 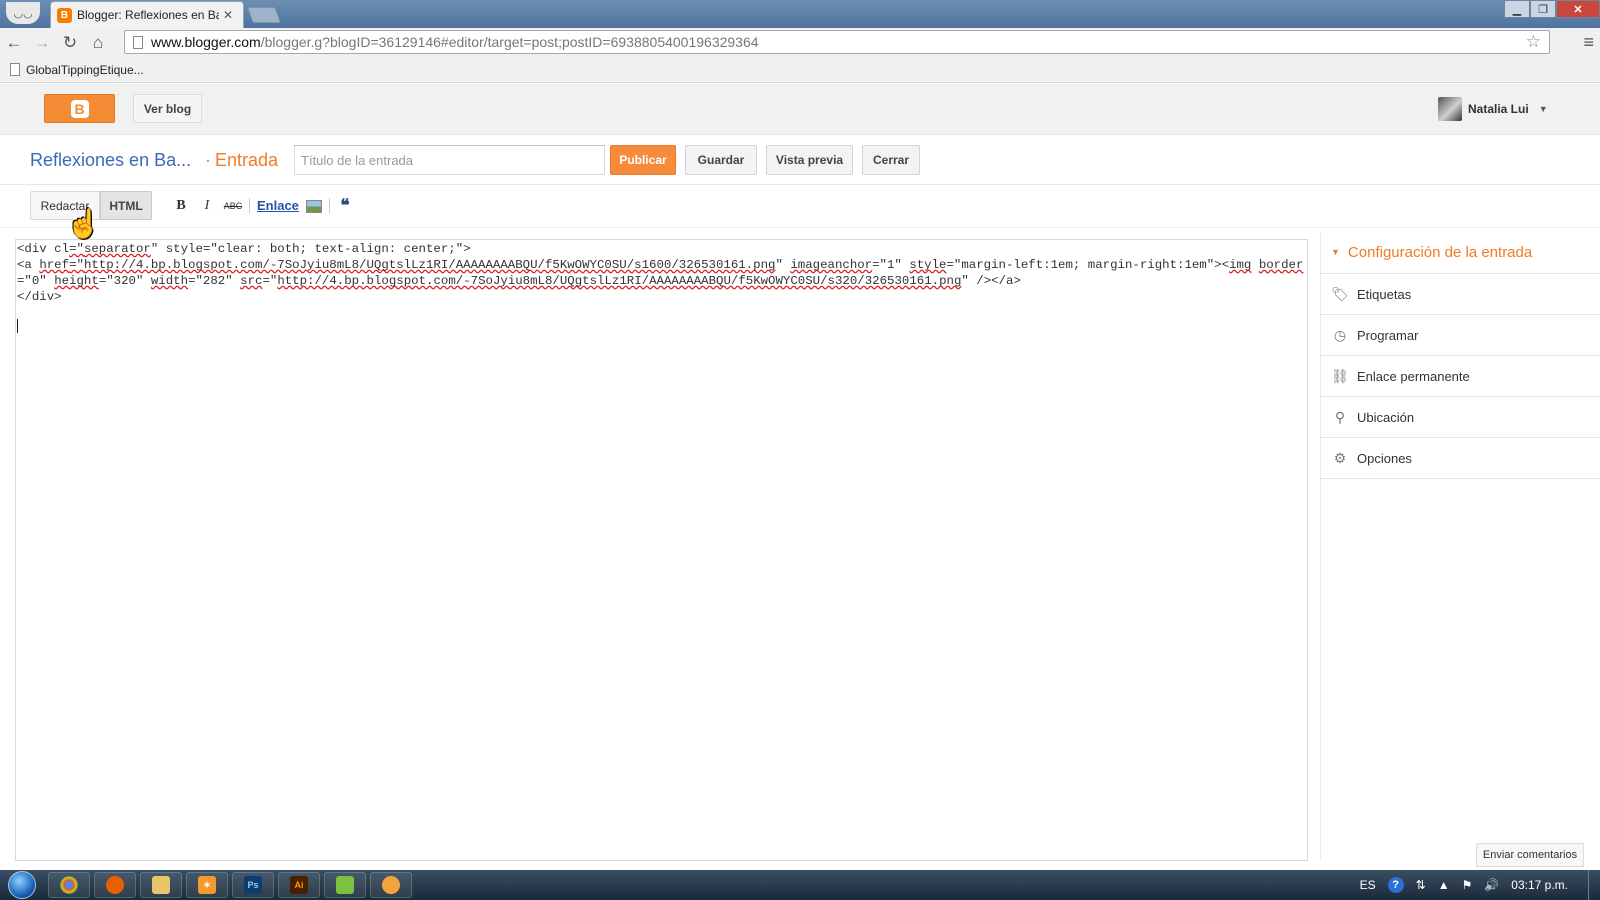 What do you see at coordinates (1460, 294) in the screenshot?
I see `sidebar-item-labels: 🏷 Etiquetas` at bounding box center [1460, 294].